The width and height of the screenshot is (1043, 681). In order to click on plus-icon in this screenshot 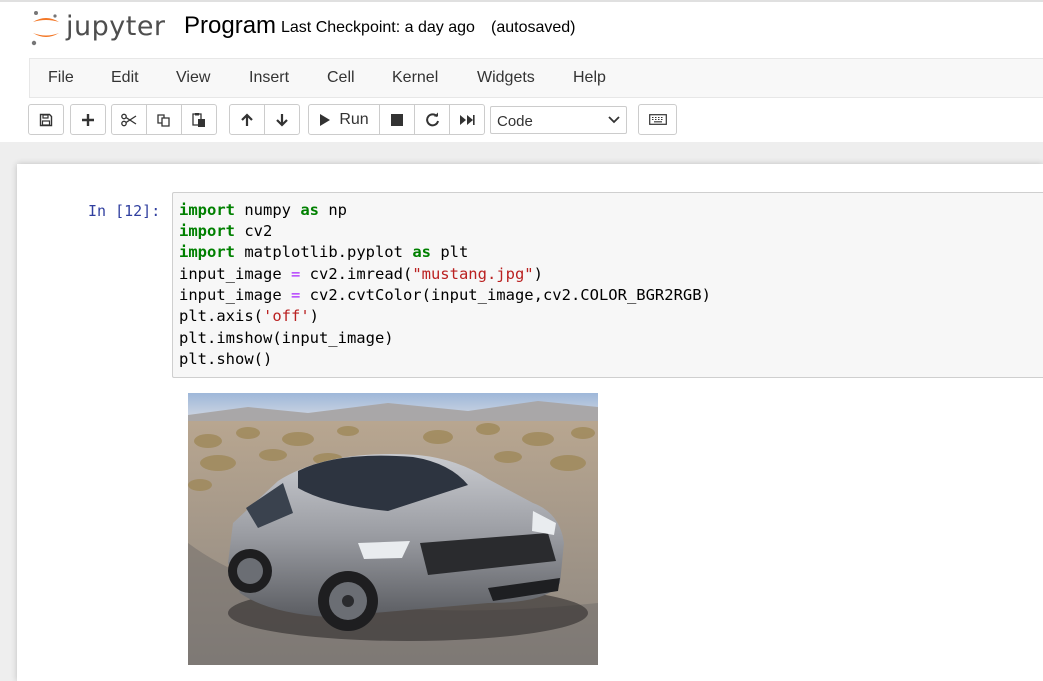, I will do `click(88, 119)`.